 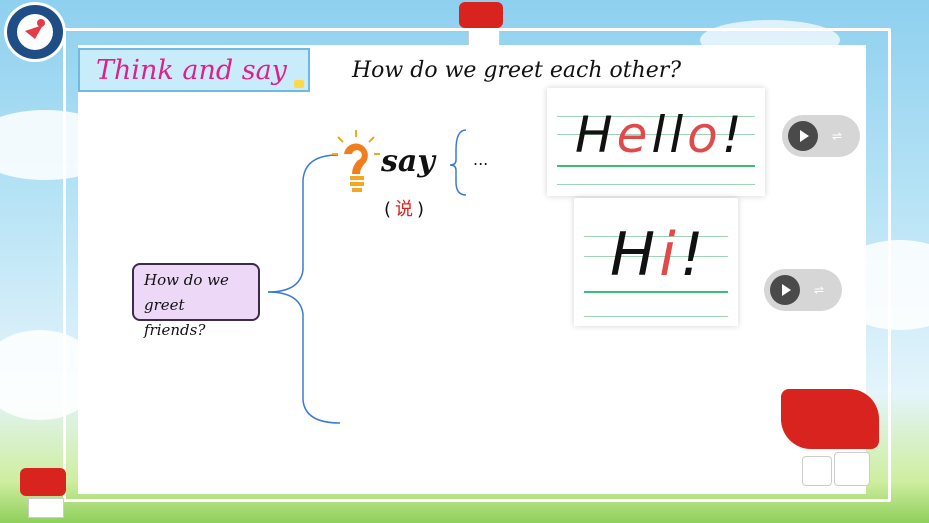 What do you see at coordinates (367, 276) in the screenshot?
I see `mind-map-connector` at bounding box center [367, 276].